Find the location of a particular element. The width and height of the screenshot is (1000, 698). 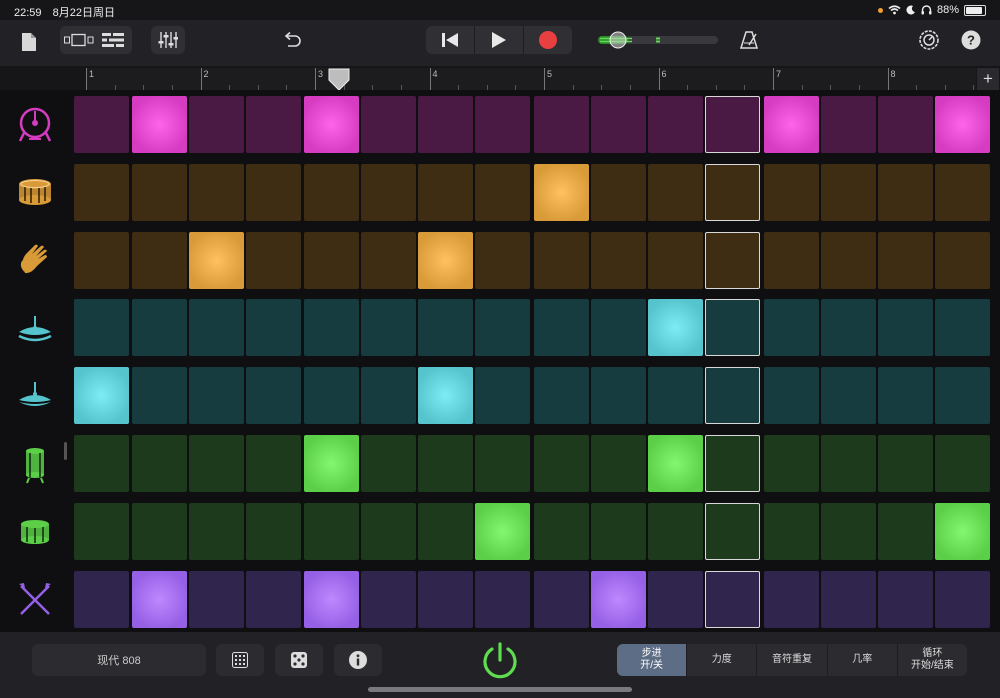

mode-tab-4: 循环 开始/结束 is located at coordinates (932, 660).